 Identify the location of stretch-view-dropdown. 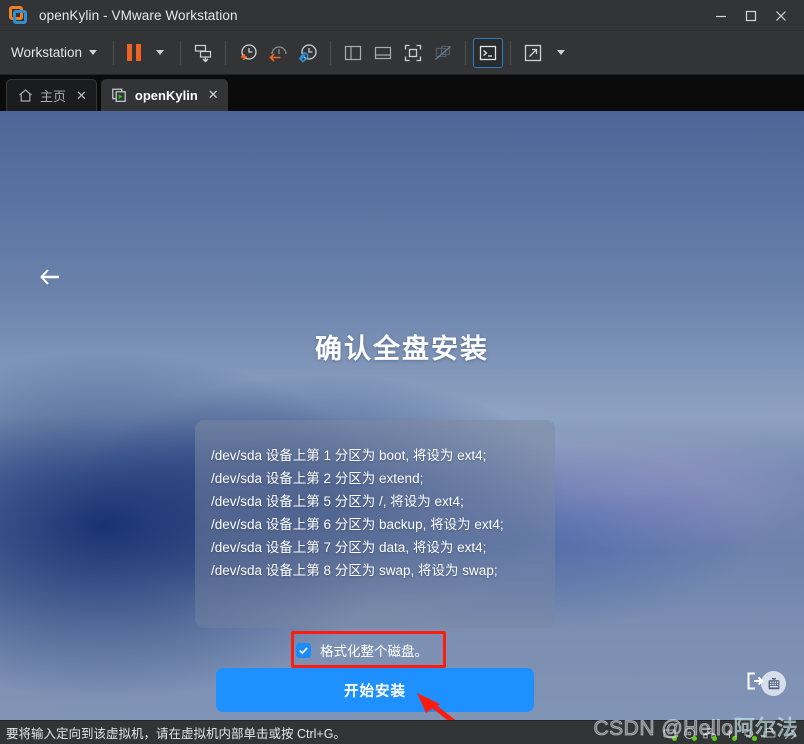
(561, 53).